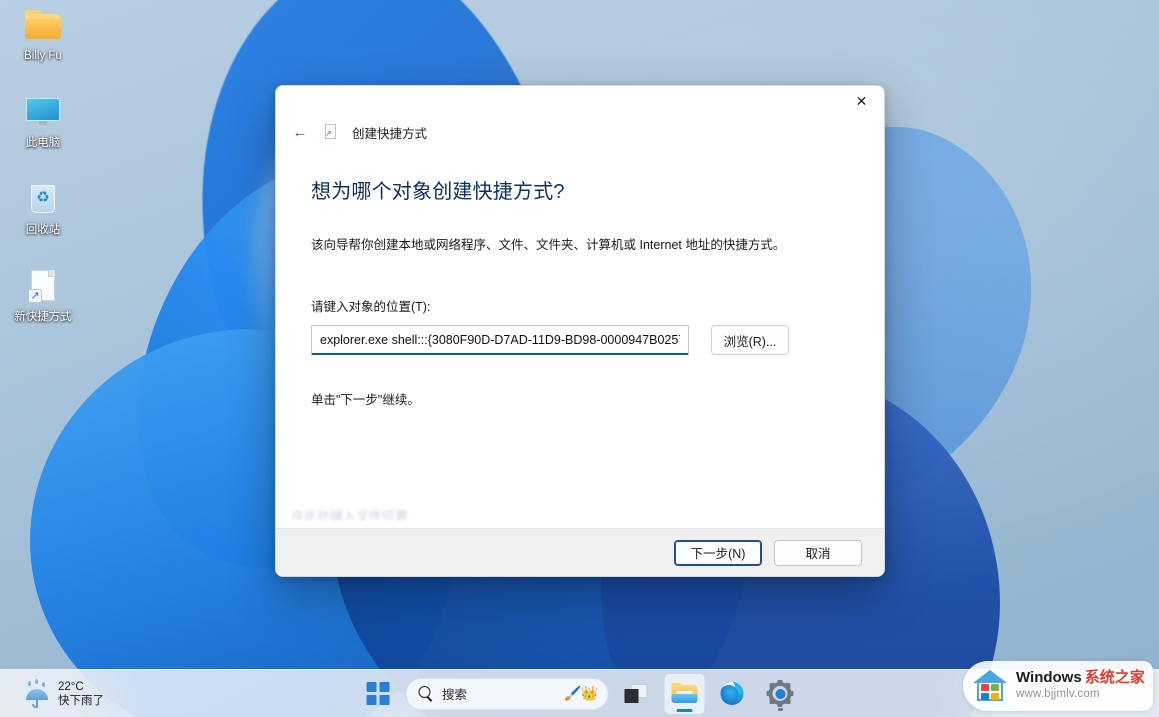 The width and height of the screenshot is (1159, 717). I want to click on file-explorer-icon, so click(684, 693).